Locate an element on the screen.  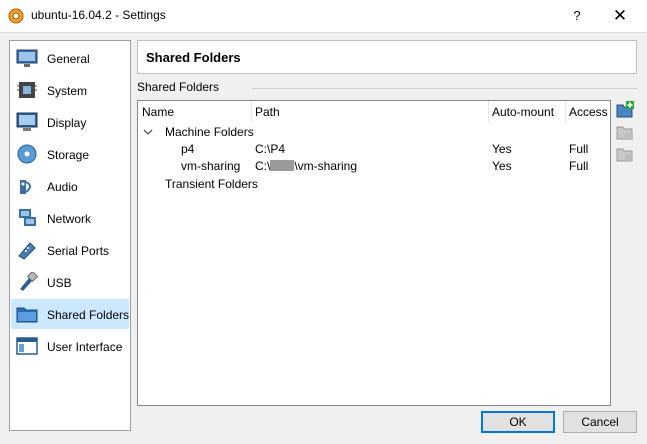
sidebar-item-usb: USB is located at coordinates (70, 282).